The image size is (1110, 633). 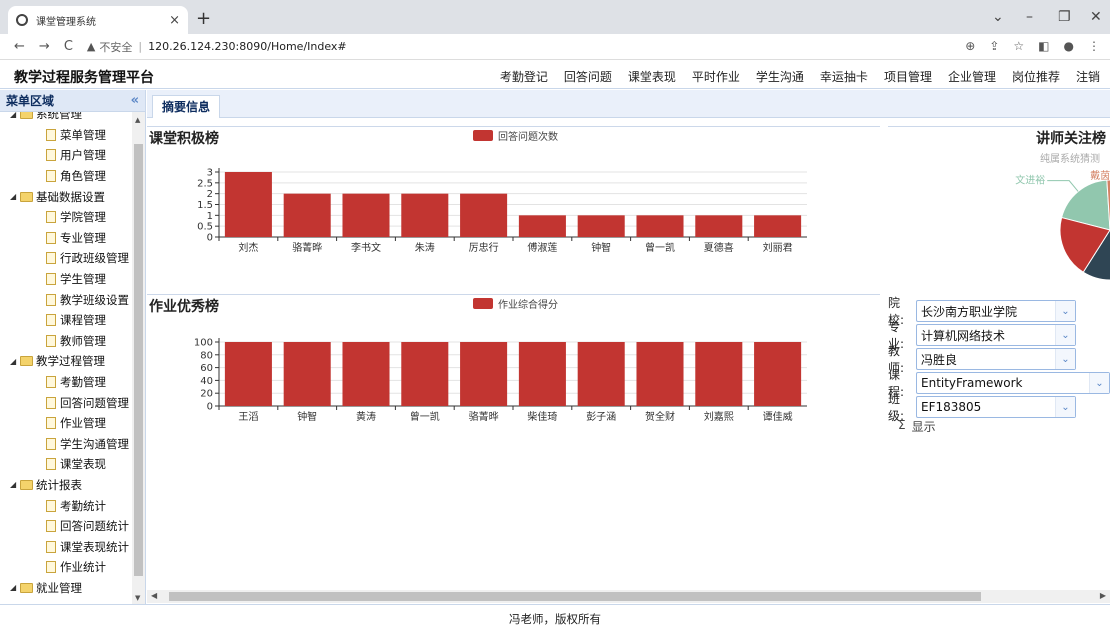 What do you see at coordinates (588, 76) in the screenshot?
I see `topnav-answer: 回答问题` at bounding box center [588, 76].